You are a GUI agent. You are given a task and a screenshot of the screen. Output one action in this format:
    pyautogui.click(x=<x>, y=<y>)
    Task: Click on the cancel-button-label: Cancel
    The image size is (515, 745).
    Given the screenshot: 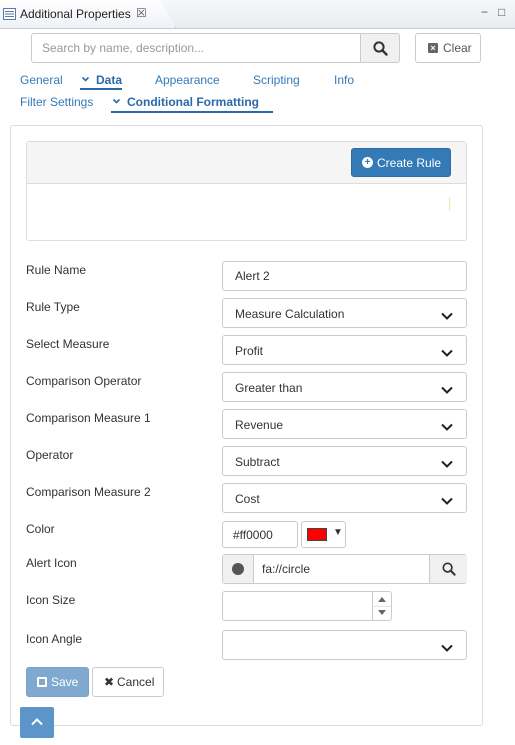 What is the action you would take?
    pyautogui.click(x=136, y=682)
    